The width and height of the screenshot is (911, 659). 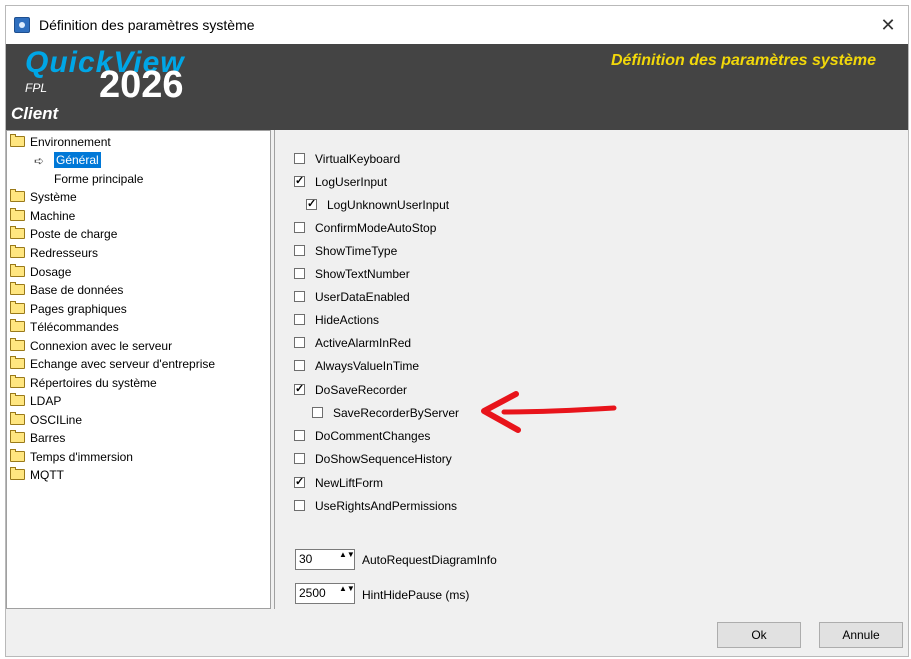 What do you see at coordinates (81, 457) in the screenshot?
I see `tree-item-label: Temps d'immersion` at bounding box center [81, 457].